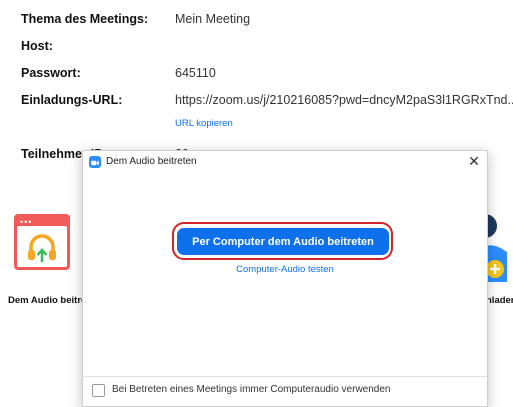 The image size is (513, 407). What do you see at coordinates (285, 162) in the screenshot?
I see `dialog-titlebar: Dem Audio beitreten ✕` at bounding box center [285, 162].